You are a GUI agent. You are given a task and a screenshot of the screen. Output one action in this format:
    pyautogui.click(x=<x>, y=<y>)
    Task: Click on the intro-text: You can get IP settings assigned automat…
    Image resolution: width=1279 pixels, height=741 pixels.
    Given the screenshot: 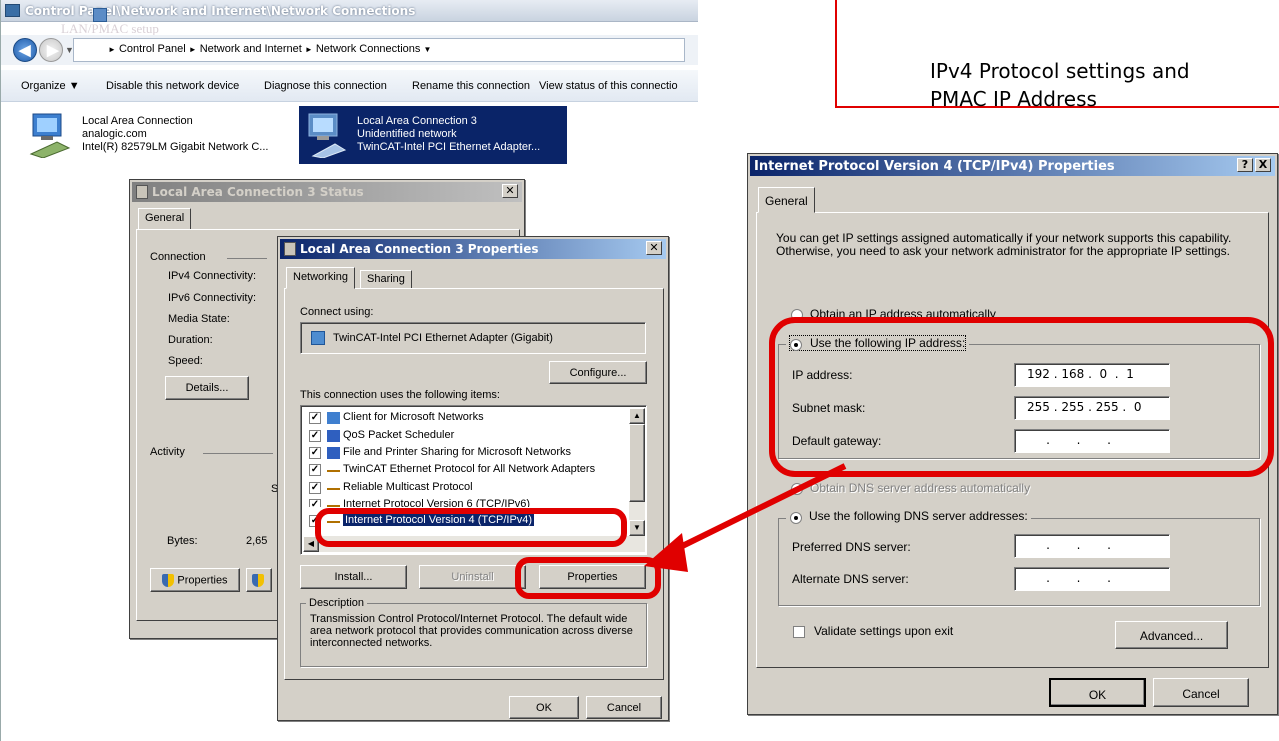 What is the action you would take?
    pyautogui.click(x=1004, y=244)
    